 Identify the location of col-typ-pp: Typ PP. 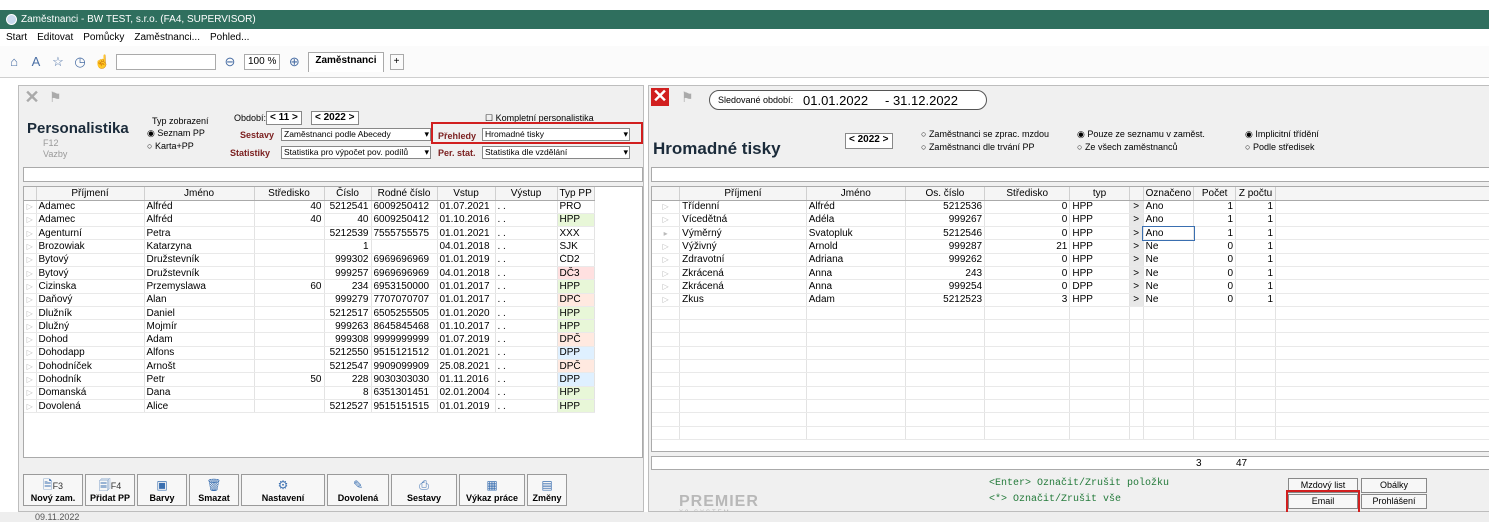
(576, 194).